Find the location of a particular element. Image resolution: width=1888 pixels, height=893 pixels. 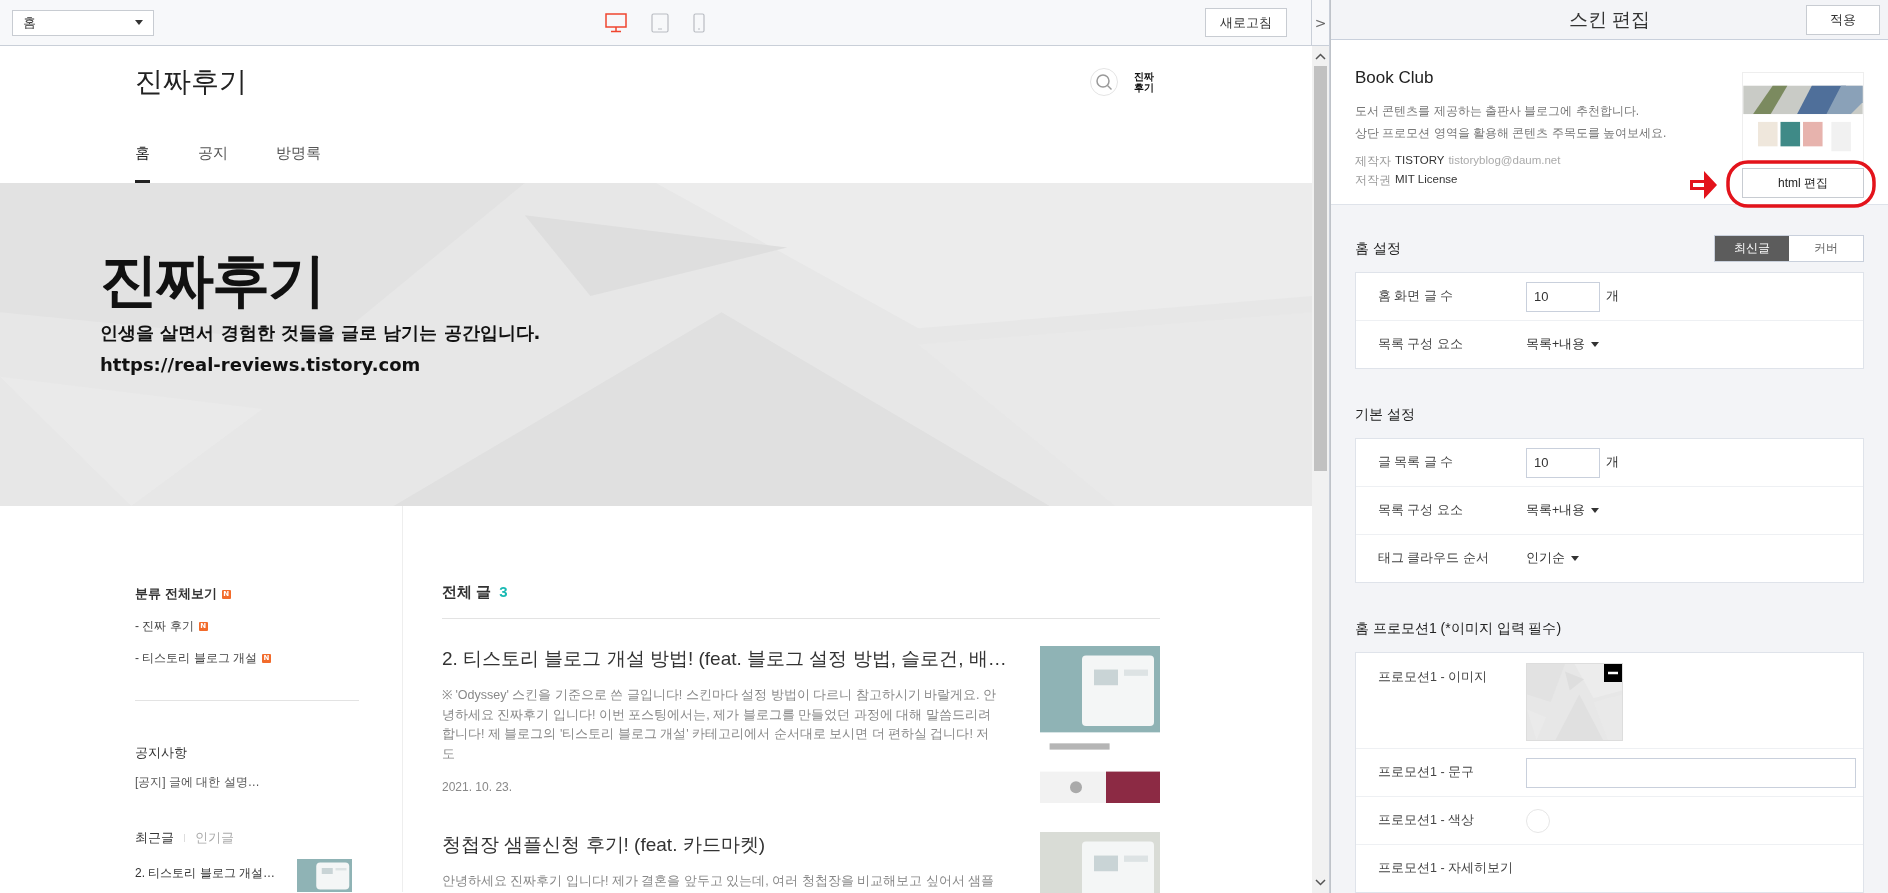

view-toggle: 최신글 커버 is located at coordinates (1789, 248).